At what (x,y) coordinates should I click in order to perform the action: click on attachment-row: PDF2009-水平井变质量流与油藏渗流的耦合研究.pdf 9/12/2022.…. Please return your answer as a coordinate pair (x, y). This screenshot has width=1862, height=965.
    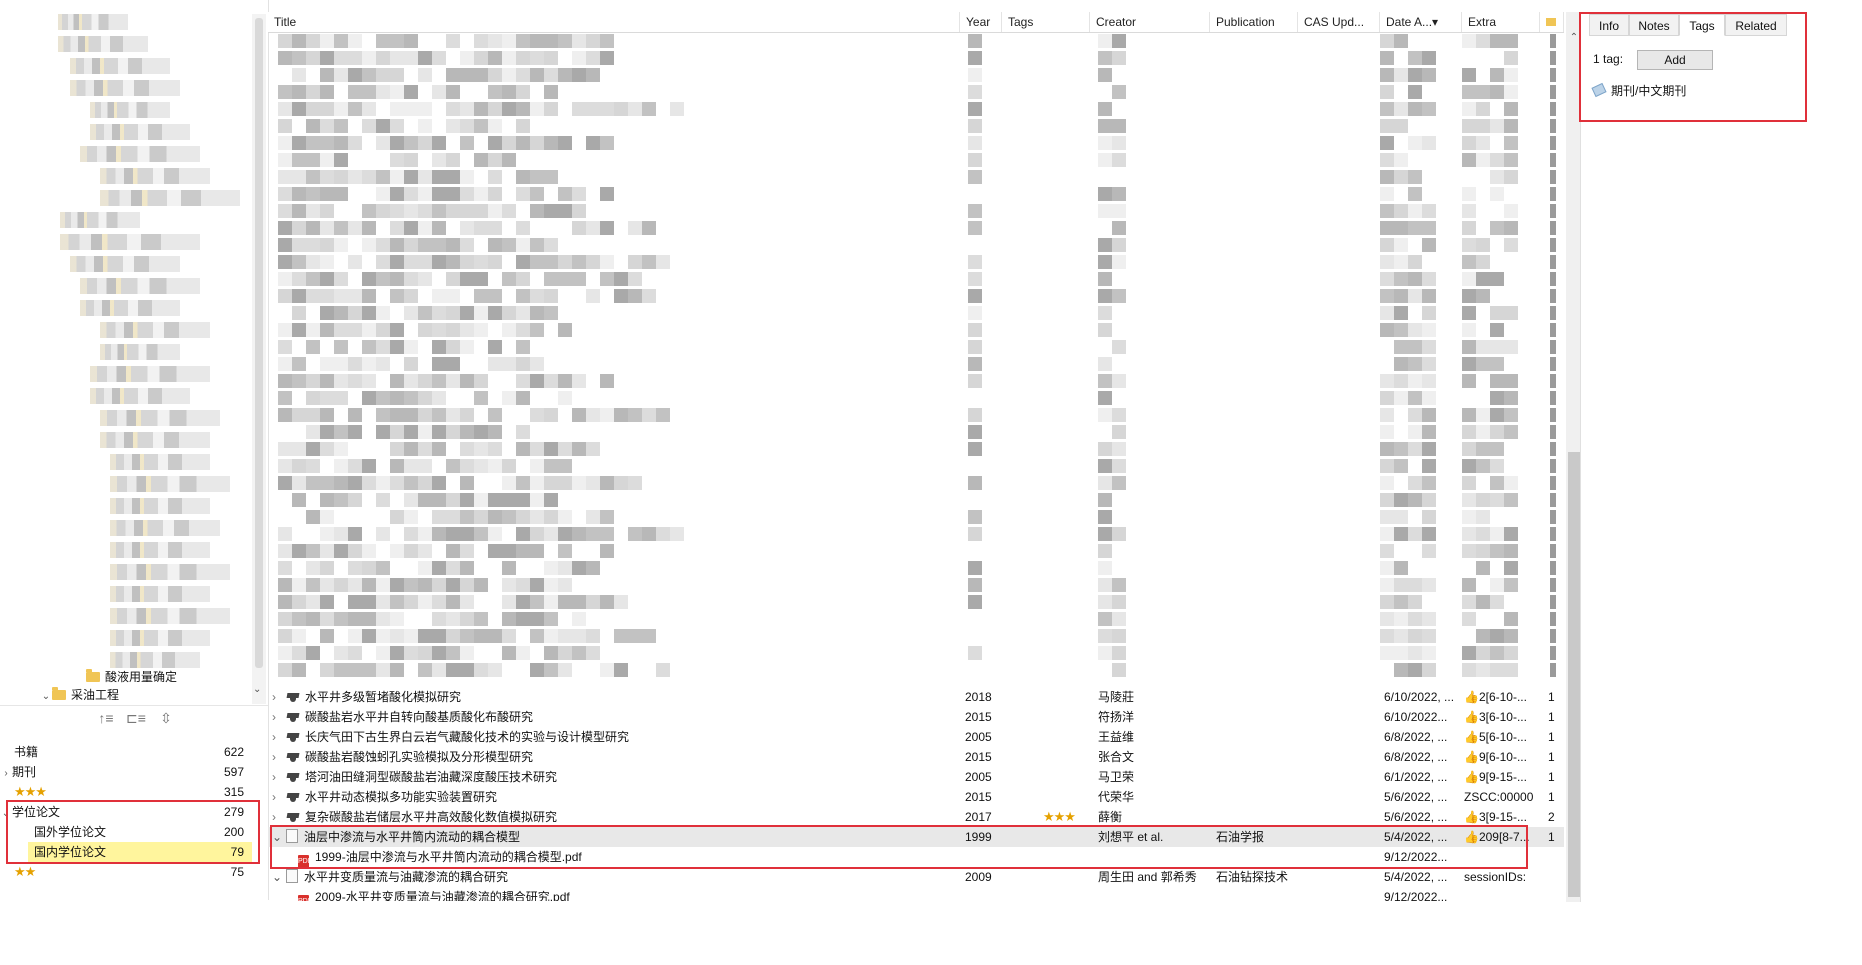
    Looking at the image, I should click on (916, 894).